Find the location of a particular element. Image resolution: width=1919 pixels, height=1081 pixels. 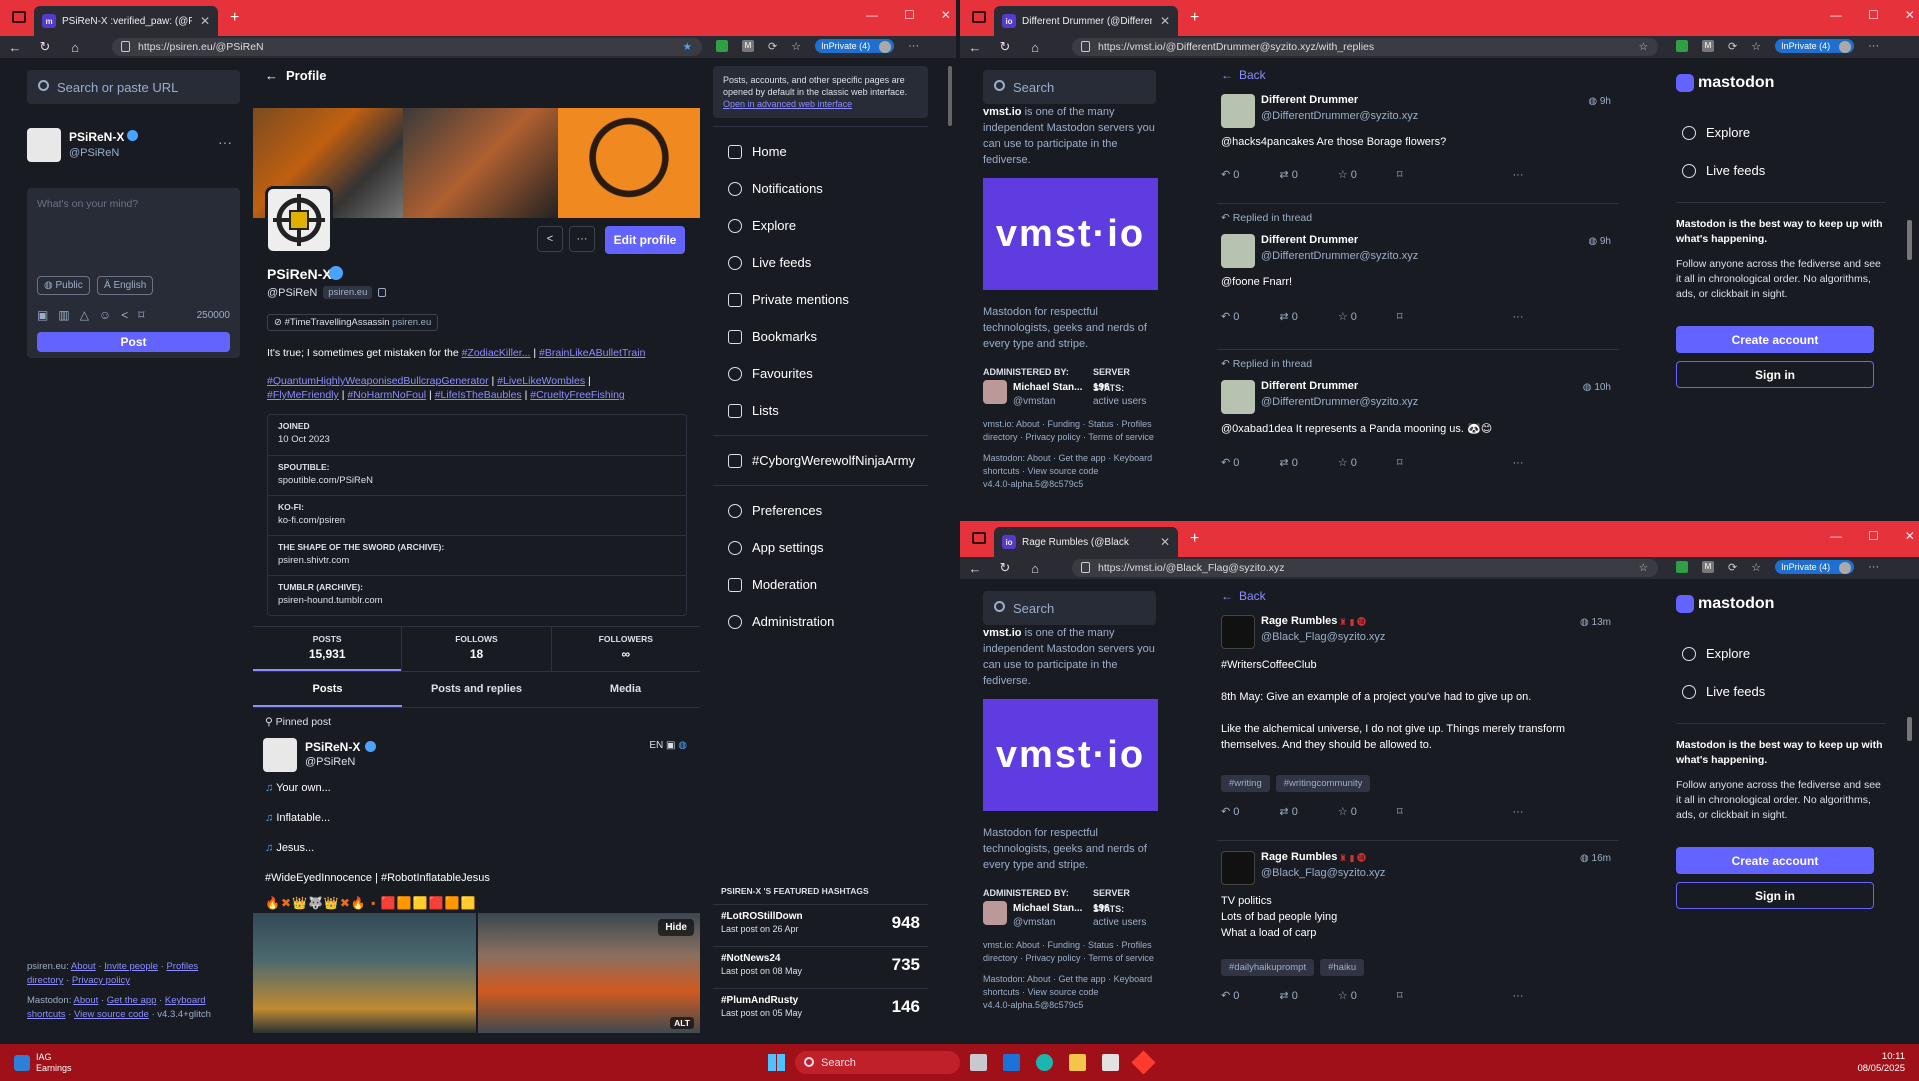

nav-lists: Lists is located at coordinates (828, 410).